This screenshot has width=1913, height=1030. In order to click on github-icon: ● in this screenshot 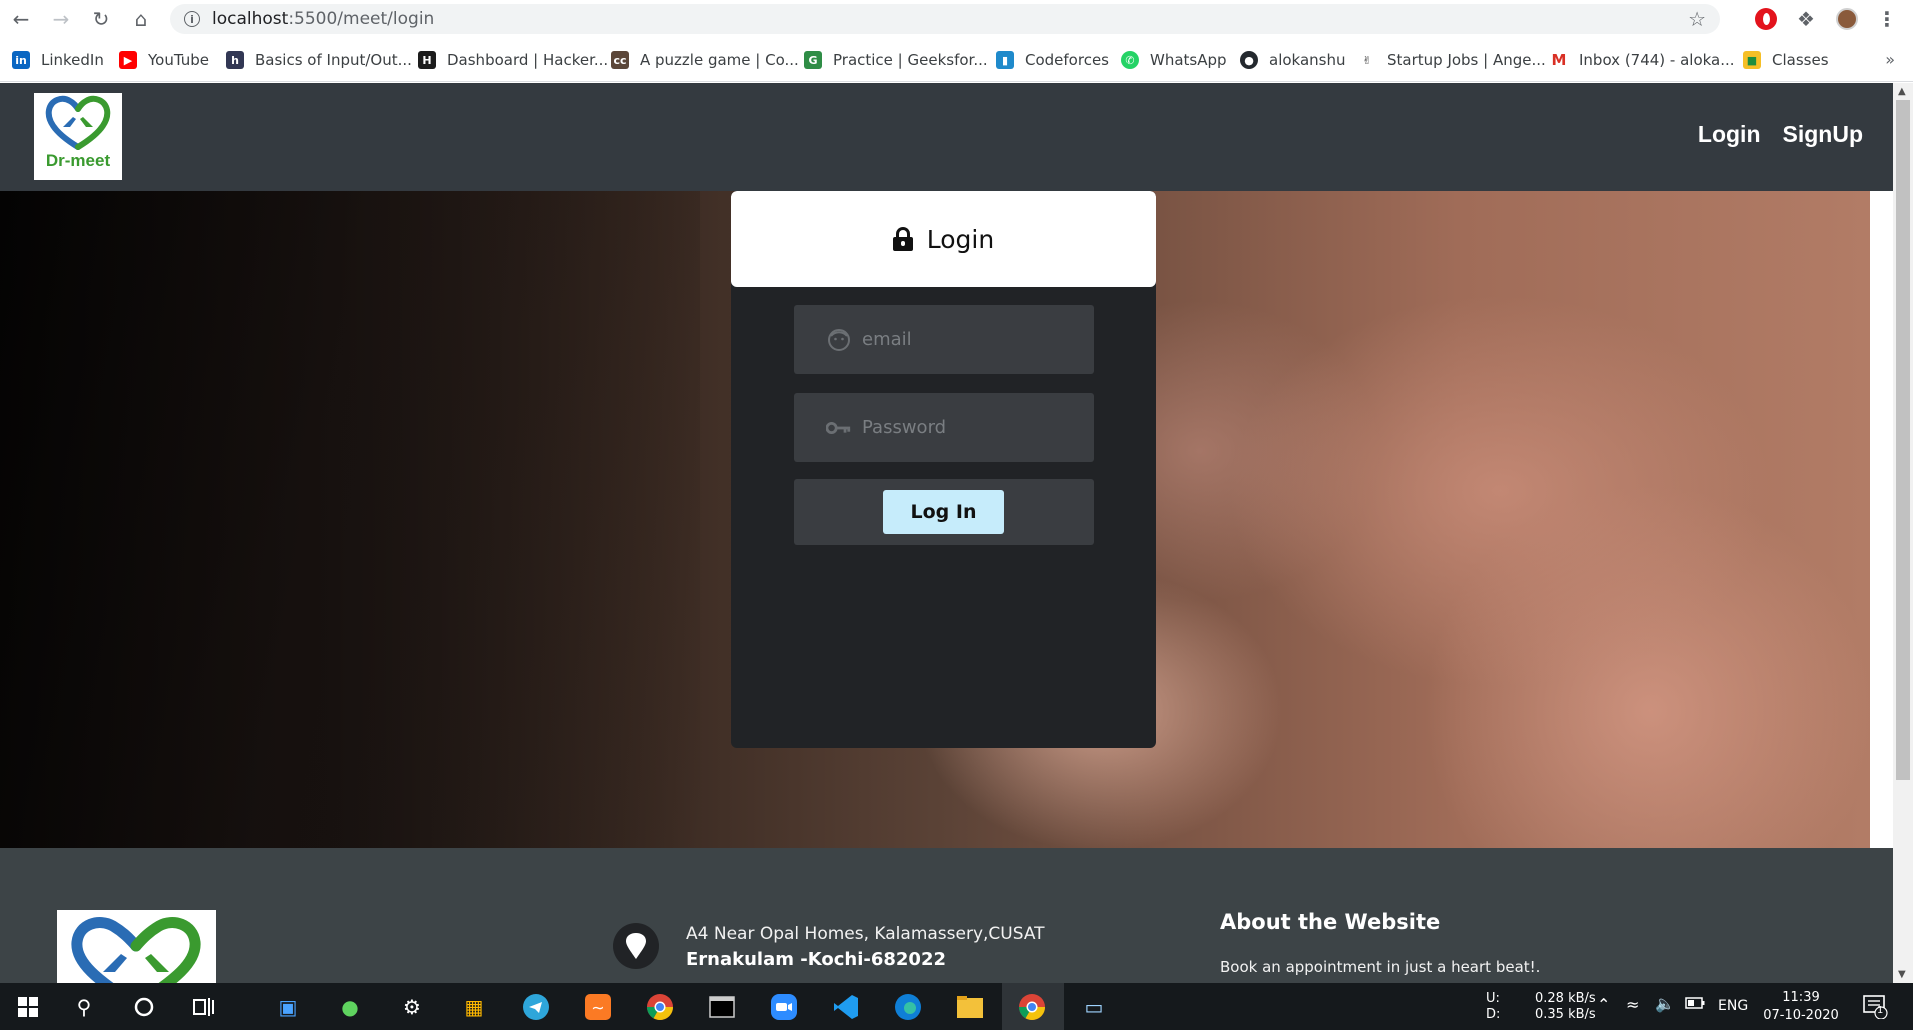, I will do `click(1249, 60)`.